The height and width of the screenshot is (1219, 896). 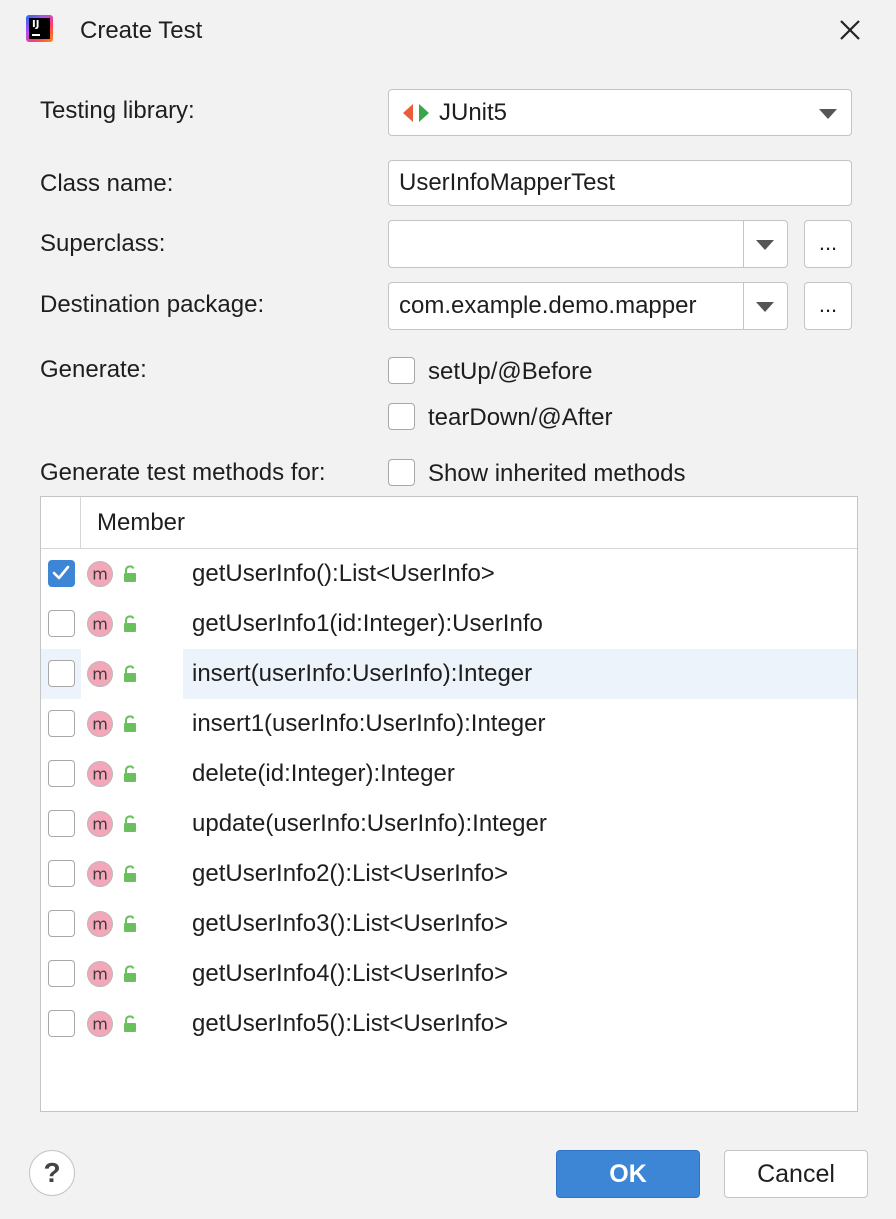 I want to click on class-name-label: Class name:, so click(x=107, y=183).